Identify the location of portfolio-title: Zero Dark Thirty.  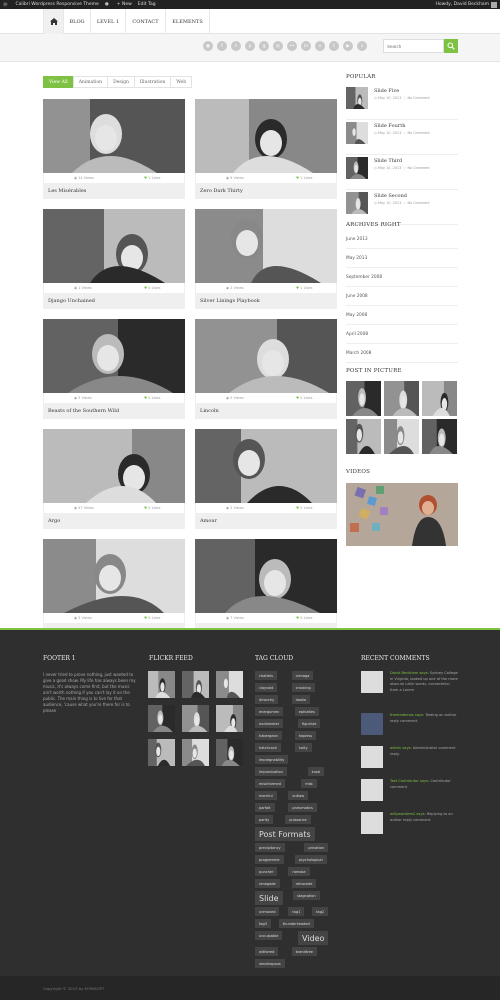
(266, 191).